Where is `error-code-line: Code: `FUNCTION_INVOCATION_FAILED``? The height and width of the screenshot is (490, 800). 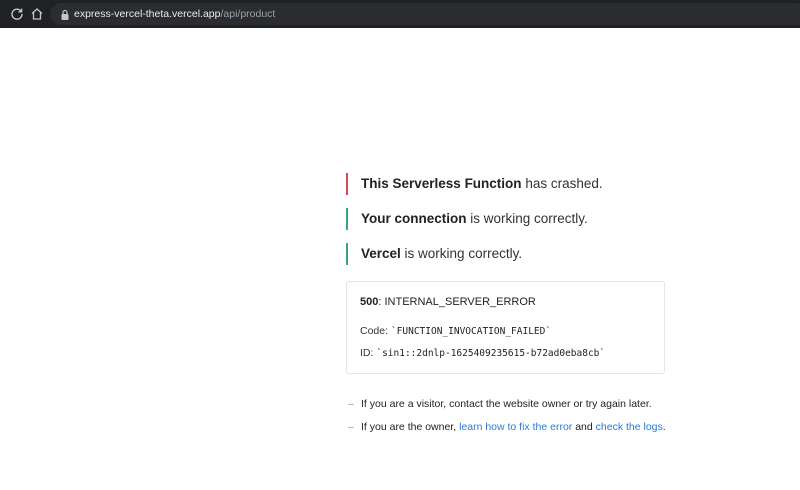 error-code-line: Code: `FUNCTION_INVOCATION_FAILED` is located at coordinates (455, 331).